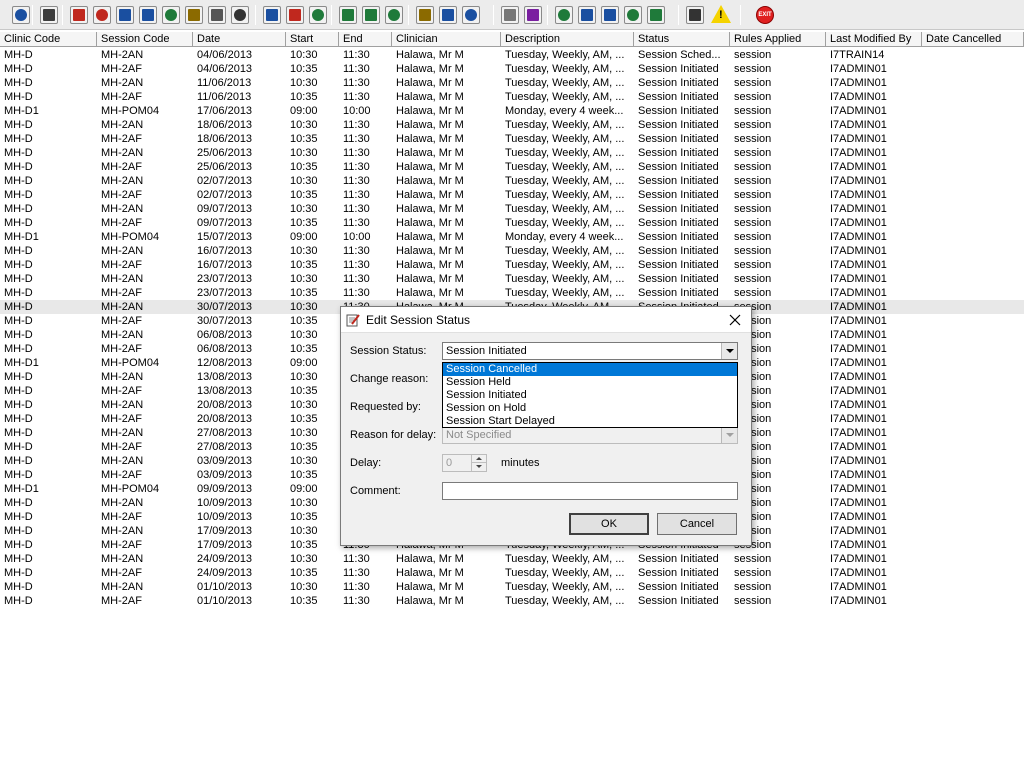 This screenshot has height=768, width=1024. I want to click on cell-last-modified-by: I7TRAIN14, so click(857, 55).